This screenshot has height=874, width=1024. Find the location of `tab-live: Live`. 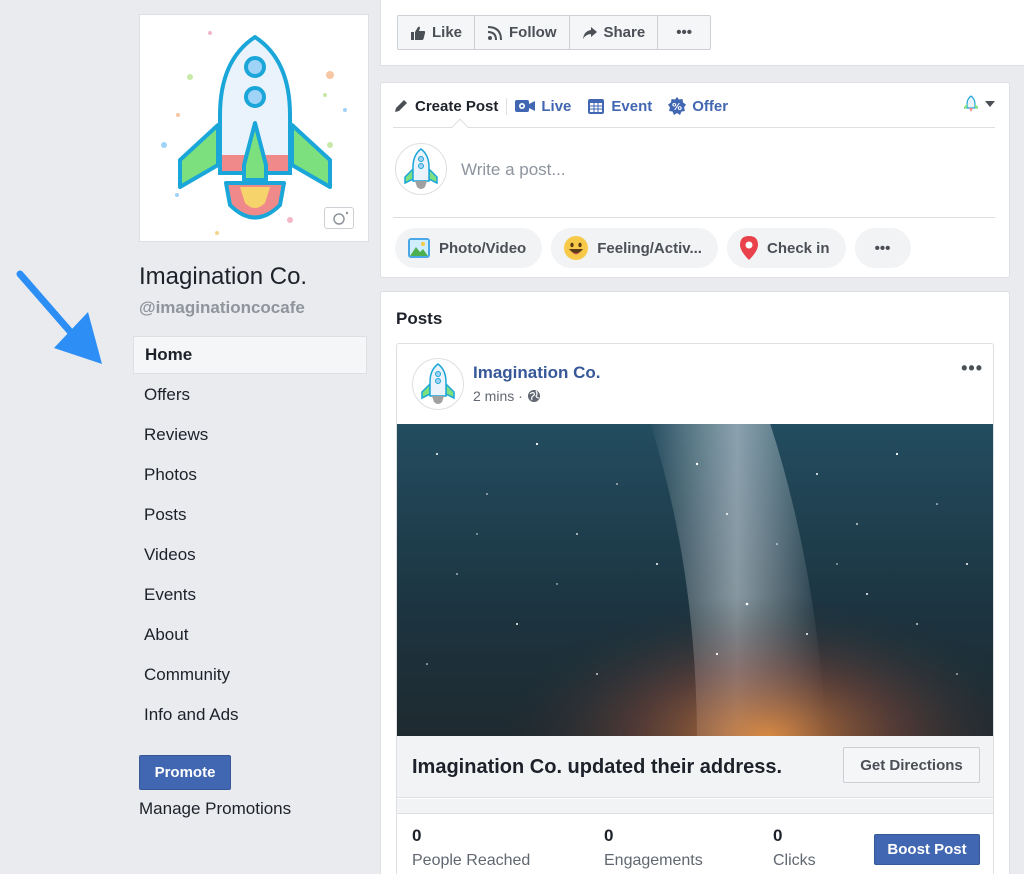

tab-live: Live is located at coordinates (547, 106).